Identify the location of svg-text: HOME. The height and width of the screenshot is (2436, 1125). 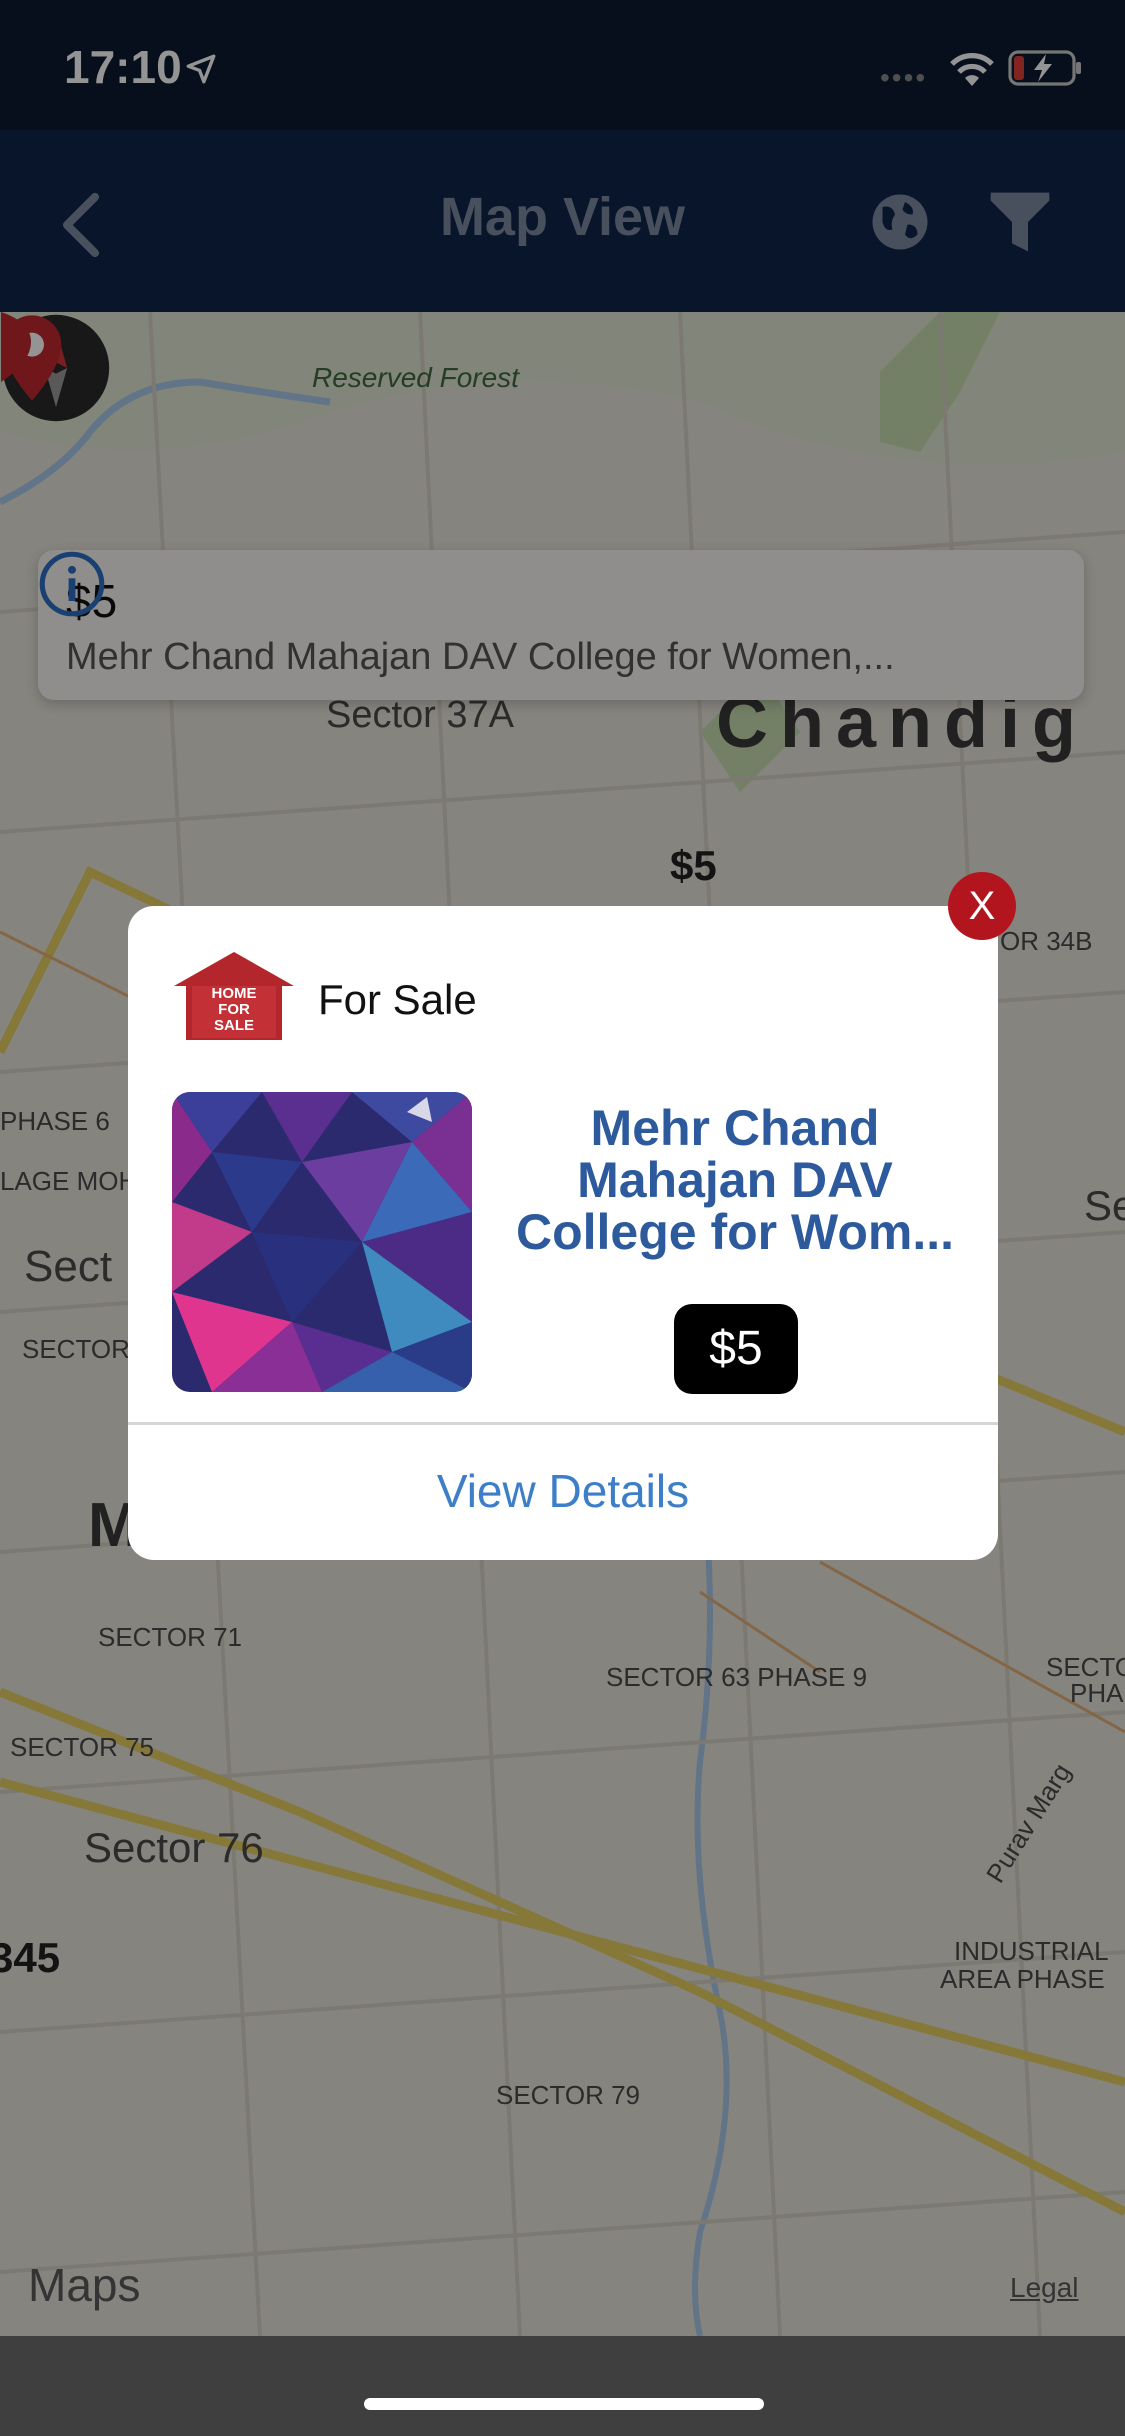
(234, 993).